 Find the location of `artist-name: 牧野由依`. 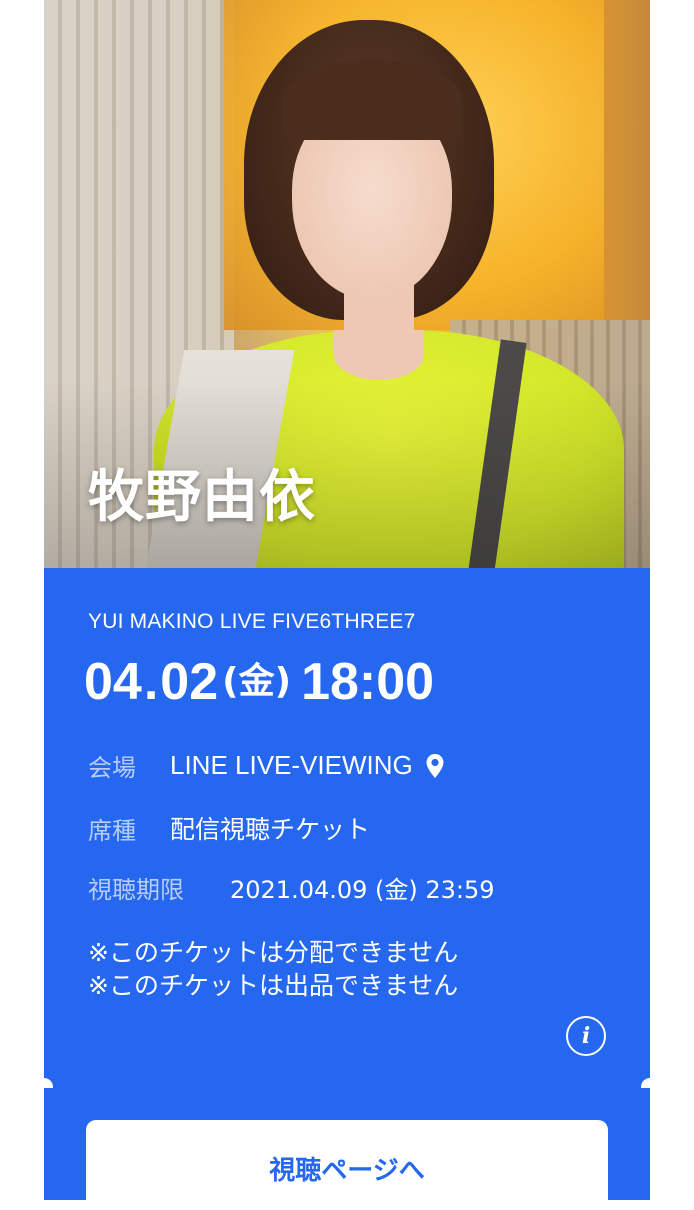

artist-name: 牧野由依 is located at coordinates (202, 497).